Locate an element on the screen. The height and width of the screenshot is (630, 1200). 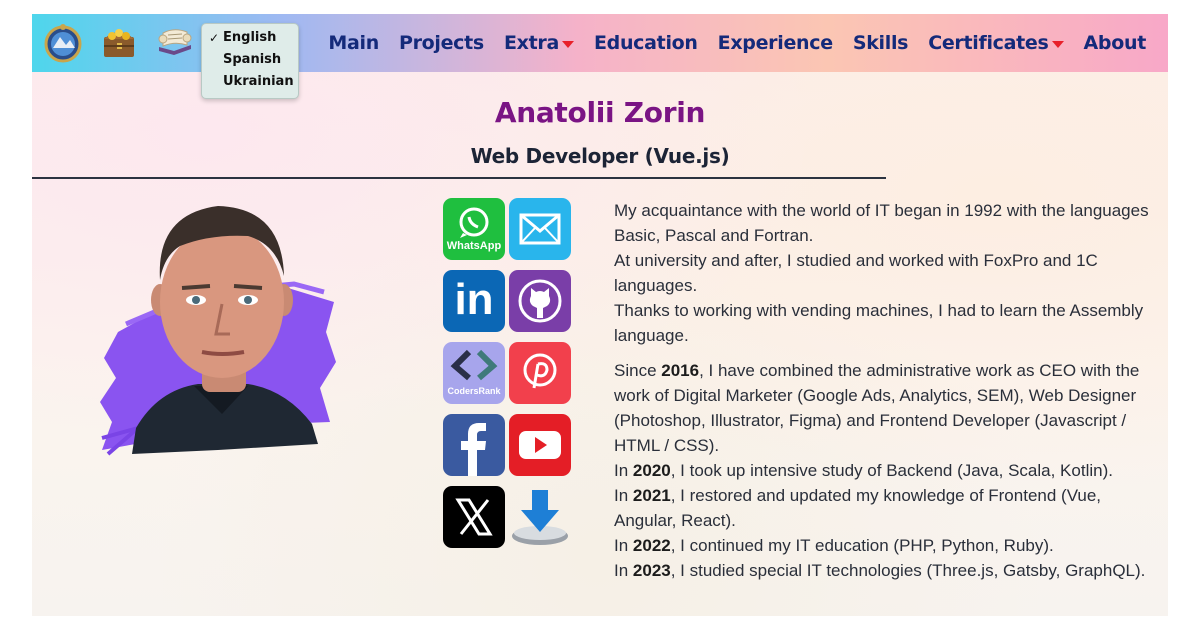
nav-projects-label: Projects is located at coordinates (441, 43).